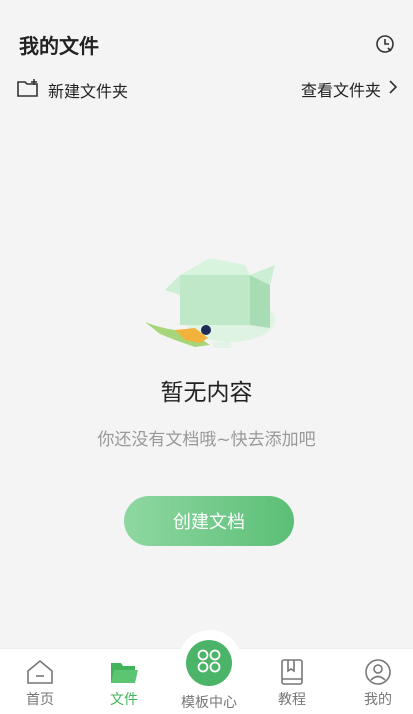  Describe the element at coordinates (40, 700) in the screenshot. I see `tab-home-label: 首页` at that location.